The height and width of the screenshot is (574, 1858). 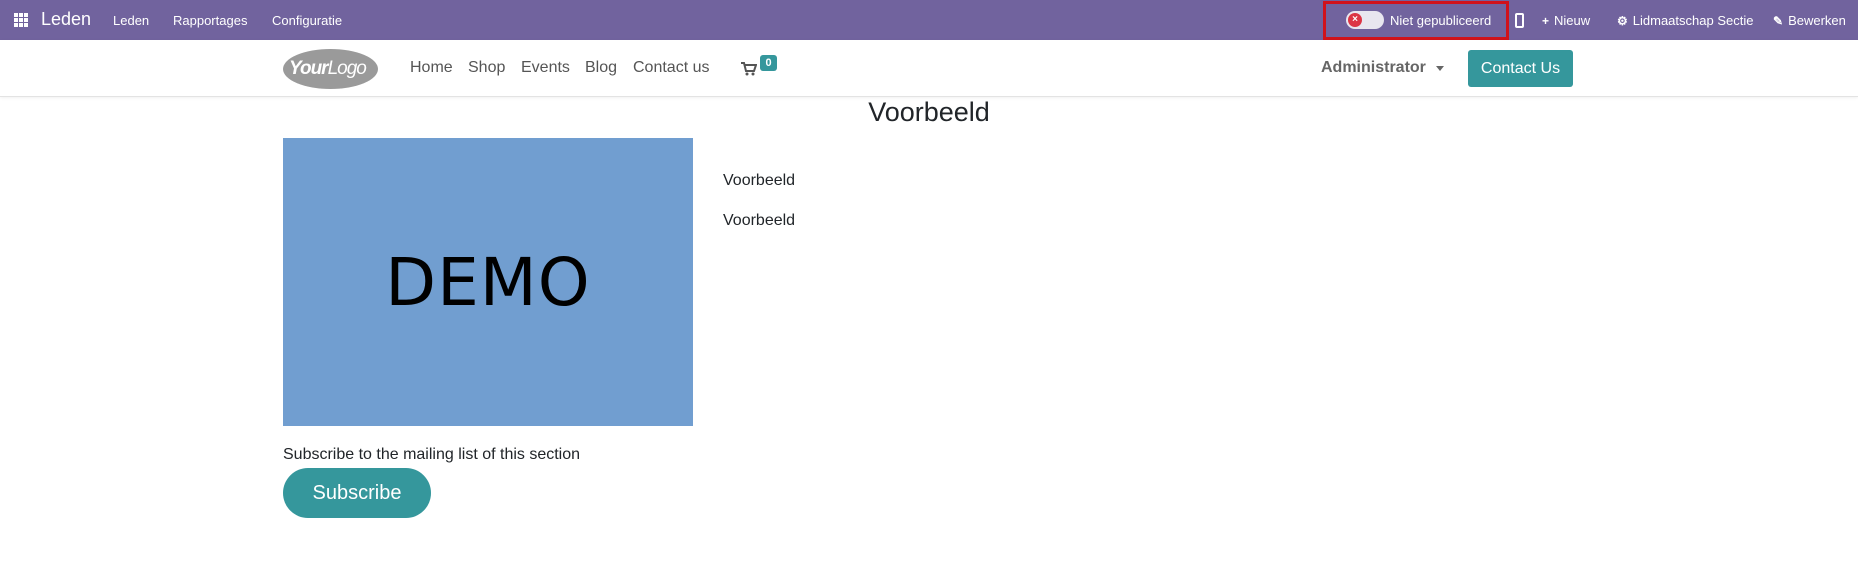 What do you see at coordinates (1520, 68) in the screenshot?
I see `contact-us-button: Contact Us` at bounding box center [1520, 68].